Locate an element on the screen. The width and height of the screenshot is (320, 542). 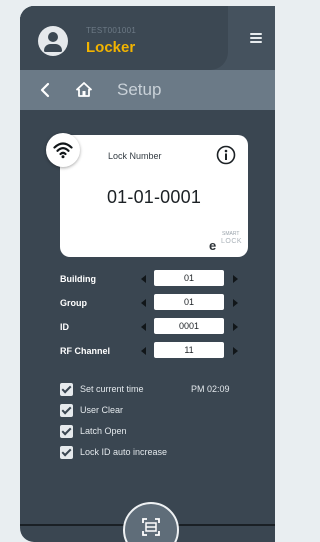
scan-button is located at coordinates (151, 522).